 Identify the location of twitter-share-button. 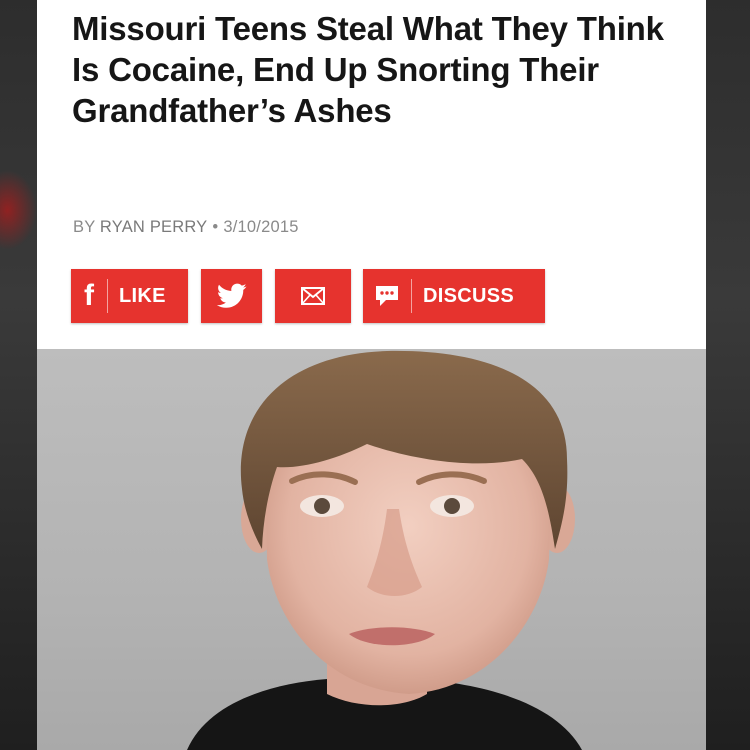
(231, 296).